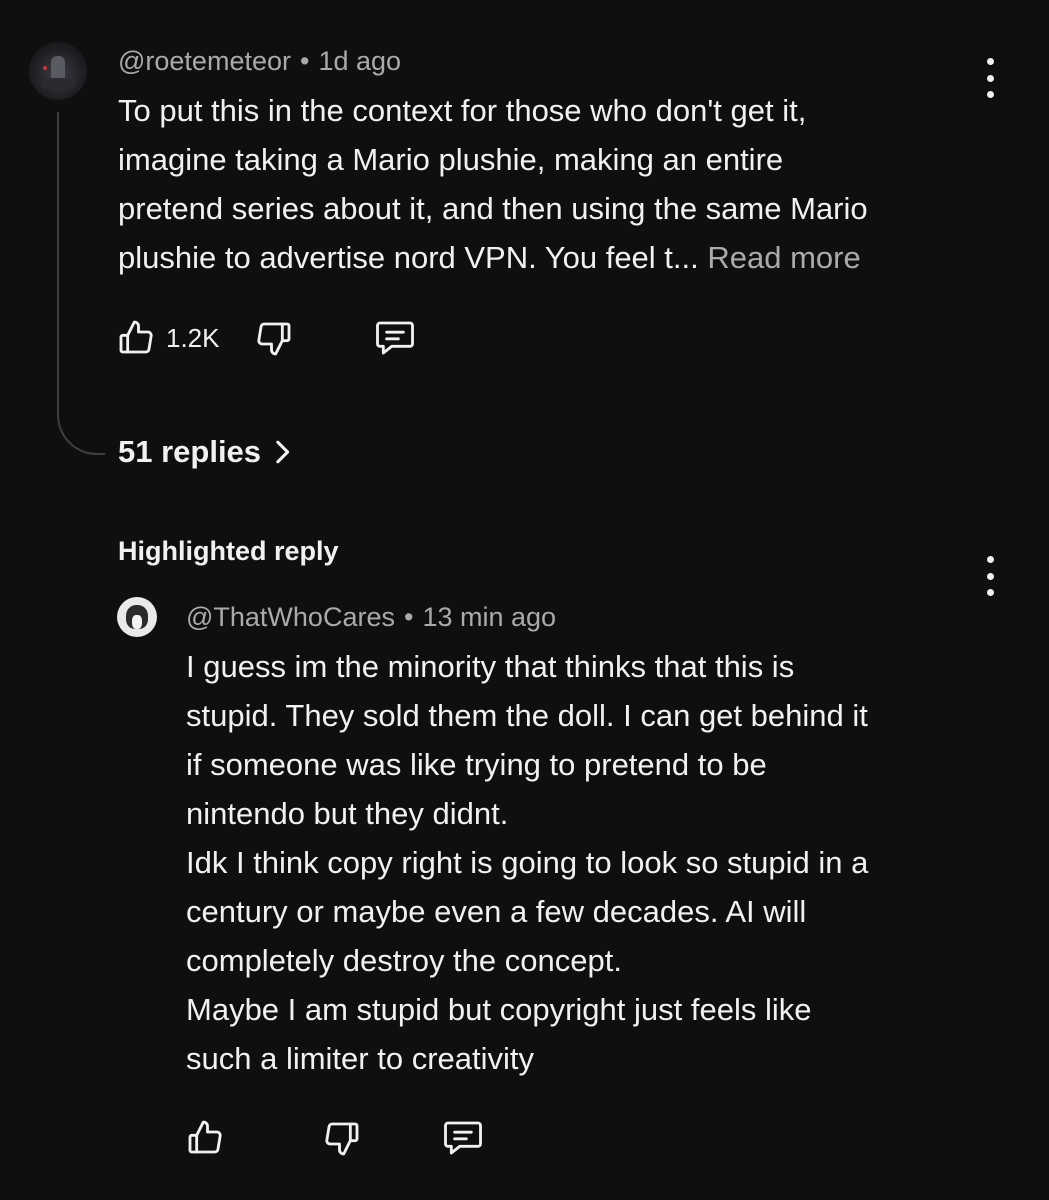  I want to click on avatar-dog-muzzle, so click(137, 622).